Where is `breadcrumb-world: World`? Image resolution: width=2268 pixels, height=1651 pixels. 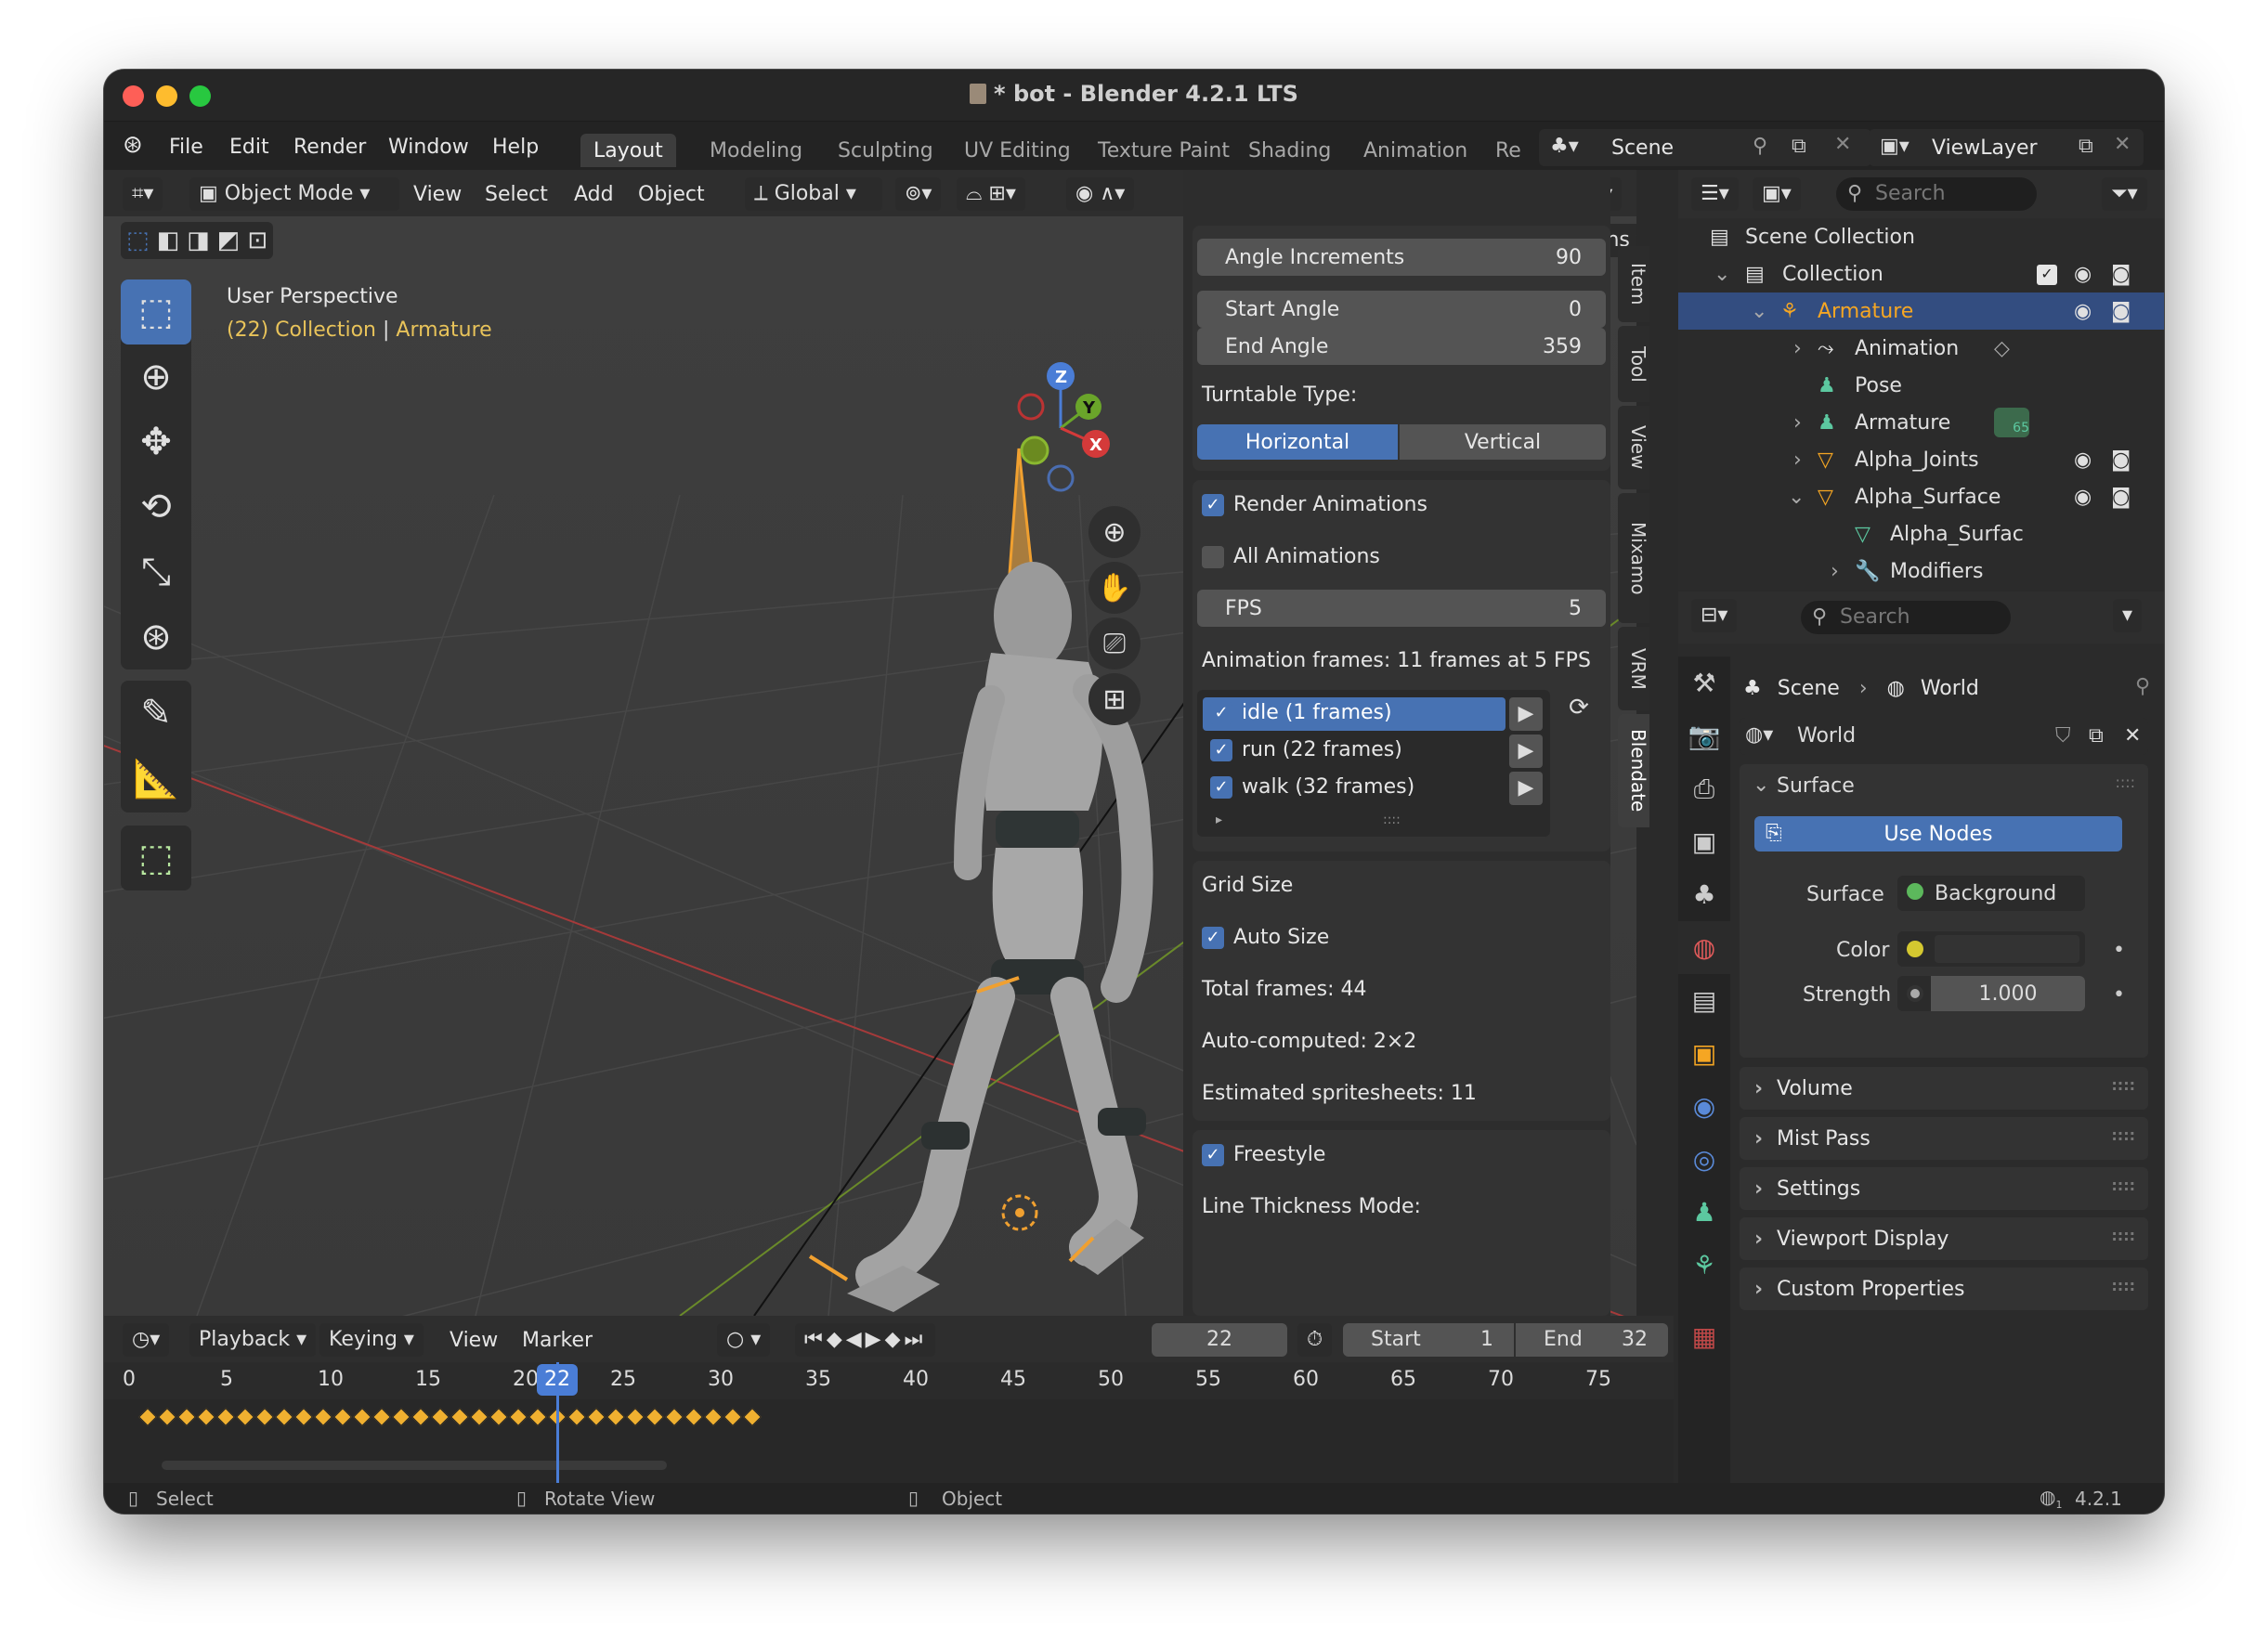
breadcrumb-world: World is located at coordinates (1950, 688).